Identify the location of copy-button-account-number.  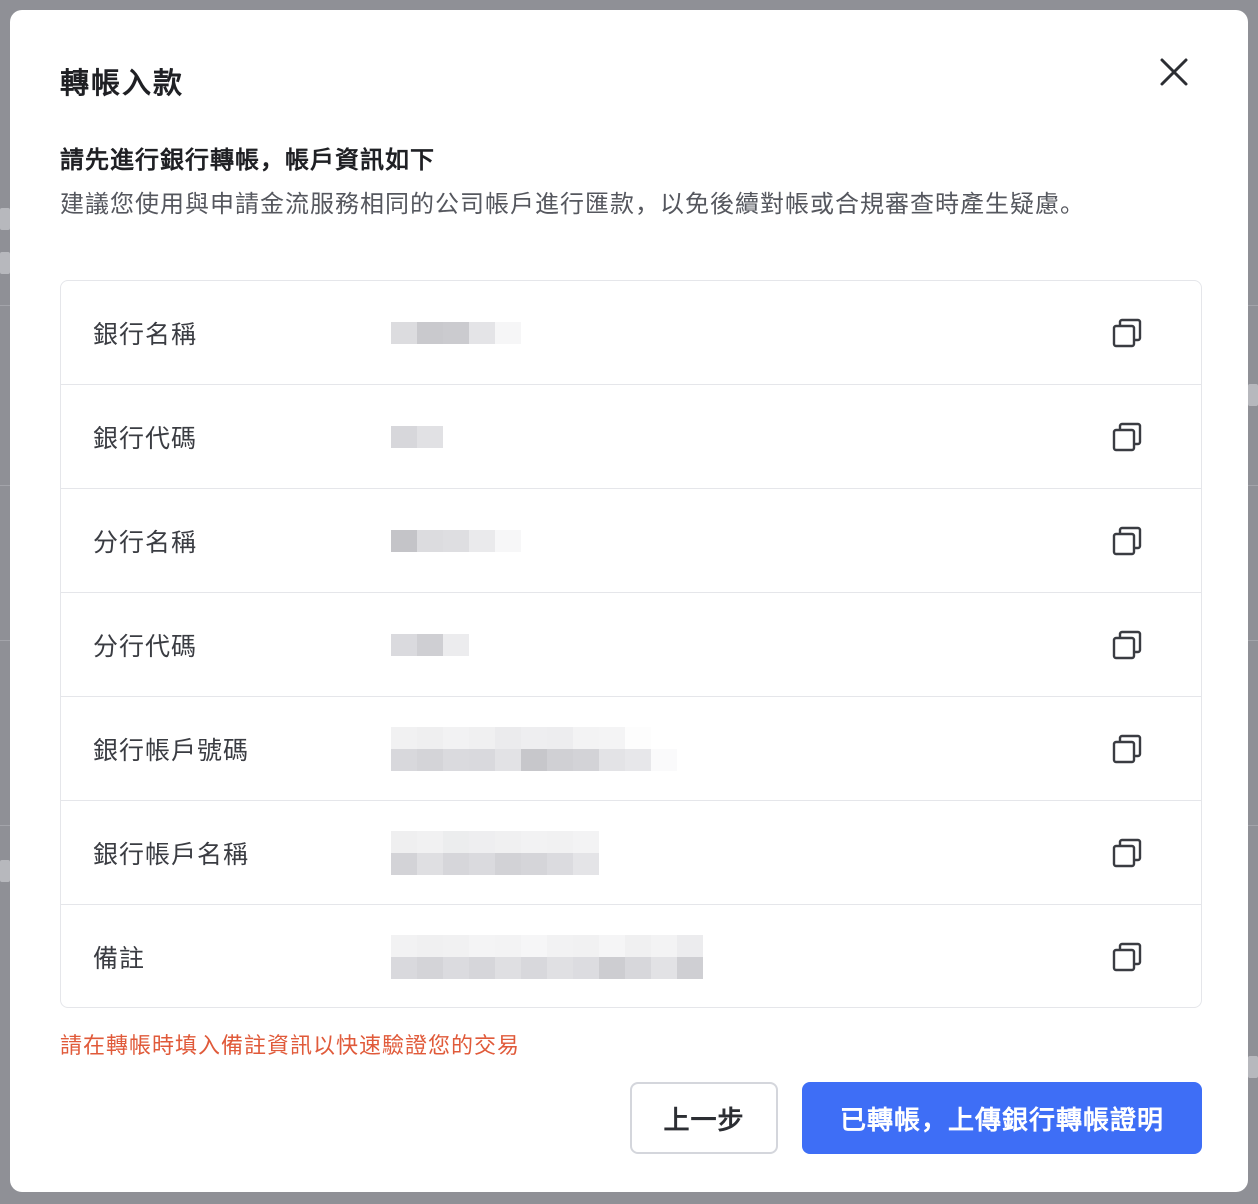
(1127, 749).